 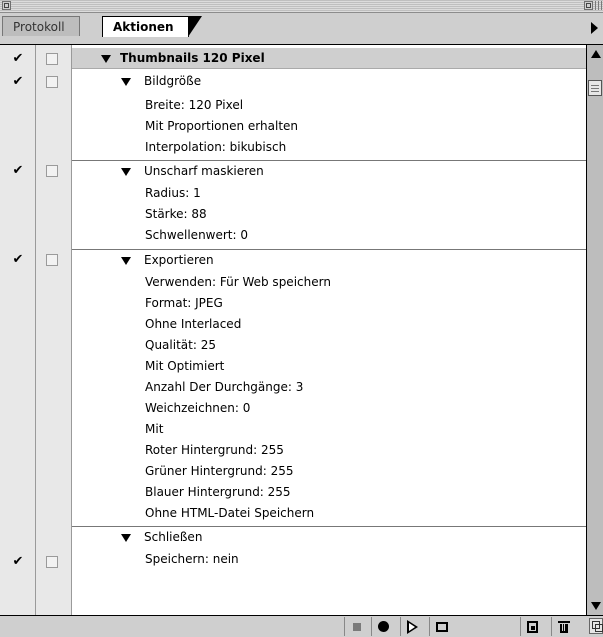 What do you see at coordinates (214, 449) in the screenshot?
I see `action-parameter-text: Roter Hintergrund: 255` at bounding box center [214, 449].